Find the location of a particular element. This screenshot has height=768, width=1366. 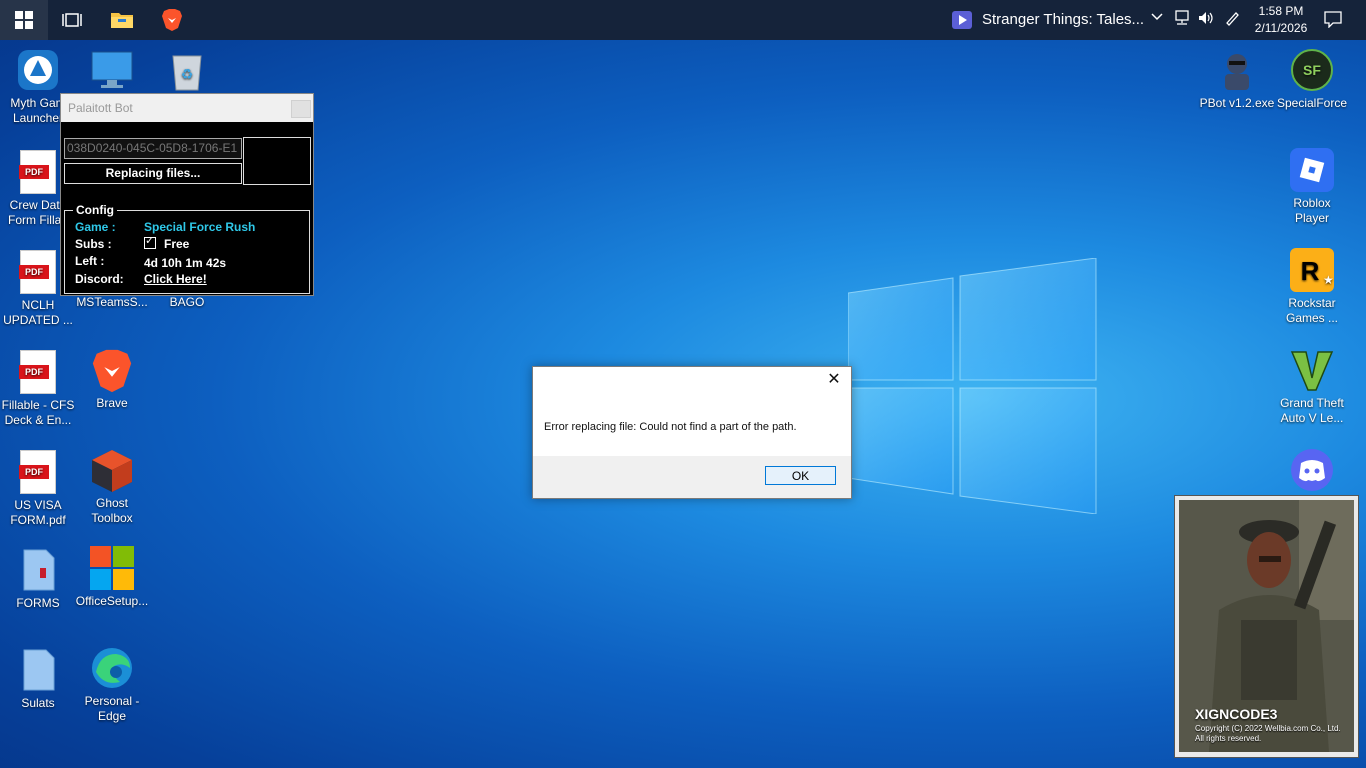

desktop-icon-bago: BAGO is located at coordinates (187, 302).